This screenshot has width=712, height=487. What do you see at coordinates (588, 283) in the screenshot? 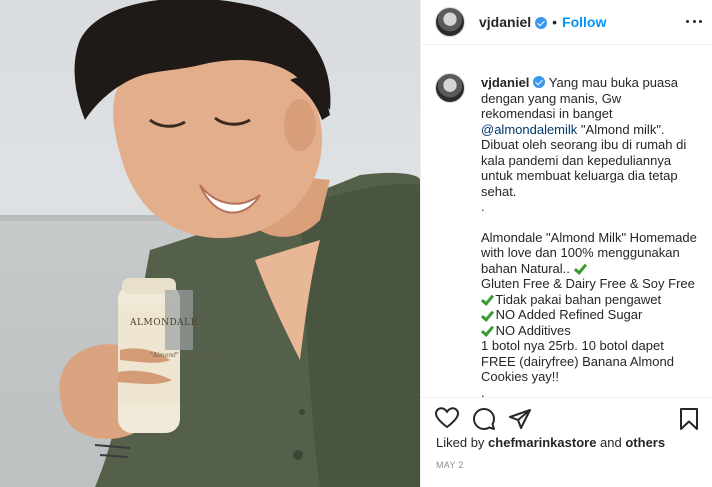
I see `caption-check1: Gluten Free & Dairy Free & Soy Free` at bounding box center [588, 283].